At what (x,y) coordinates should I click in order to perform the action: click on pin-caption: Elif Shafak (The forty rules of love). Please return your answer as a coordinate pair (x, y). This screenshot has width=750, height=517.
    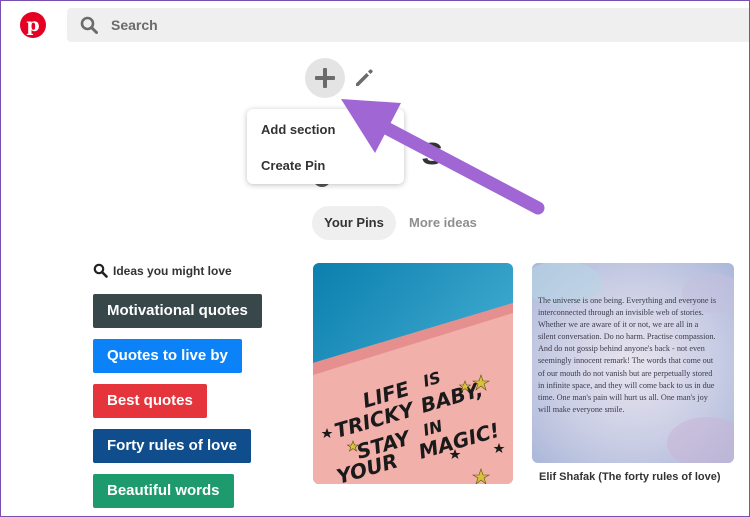
    Looking at the image, I should click on (630, 477).